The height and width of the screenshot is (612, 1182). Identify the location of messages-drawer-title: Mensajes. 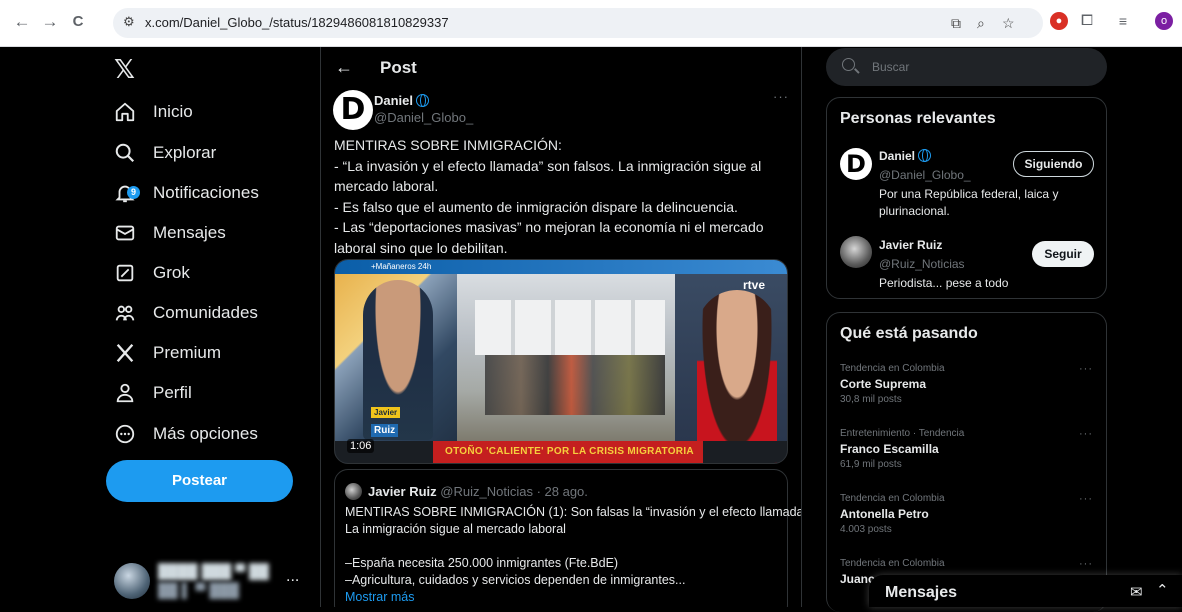
(921, 592).